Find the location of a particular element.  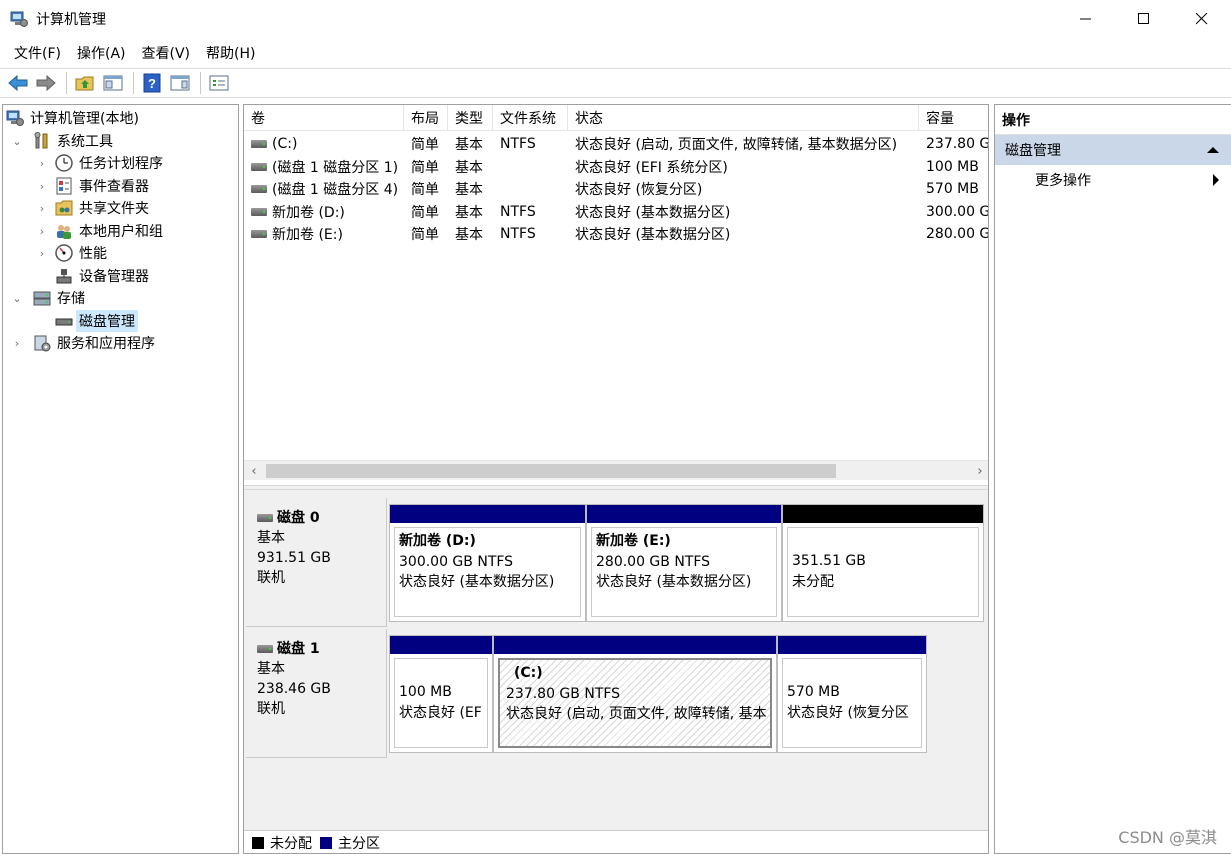

forward-button is located at coordinates (46, 83).